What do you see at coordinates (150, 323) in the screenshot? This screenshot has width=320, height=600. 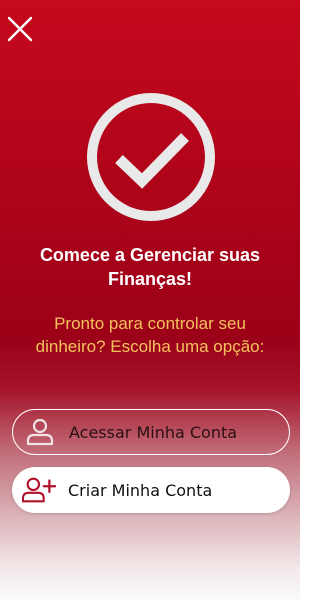 I see `subtitle-line-1: Pronto para controlar seu` at bounding box center [150, 323].